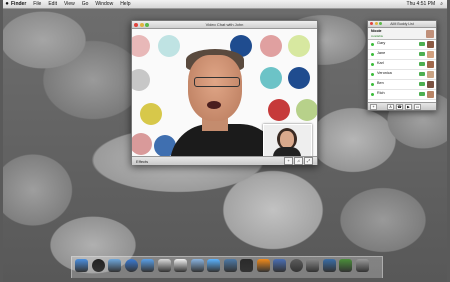  I want to click on dock-icons, so click(223, 265).